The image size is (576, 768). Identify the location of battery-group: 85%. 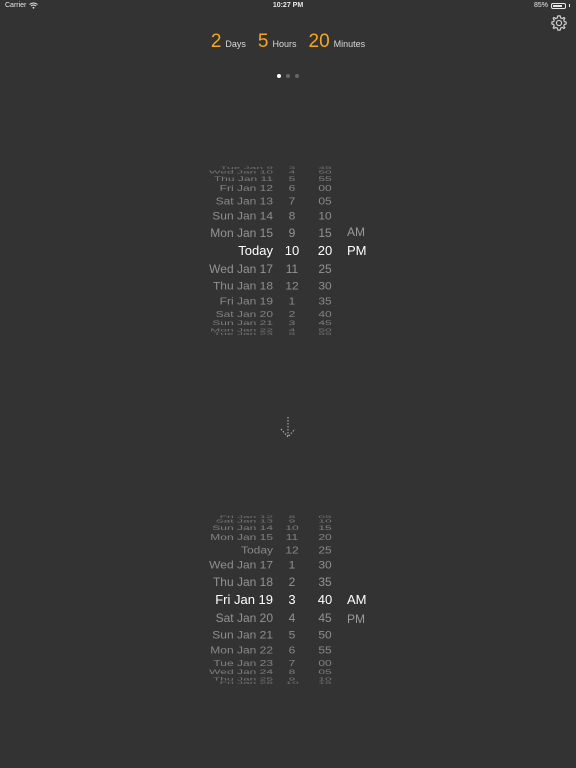
(552, 5).